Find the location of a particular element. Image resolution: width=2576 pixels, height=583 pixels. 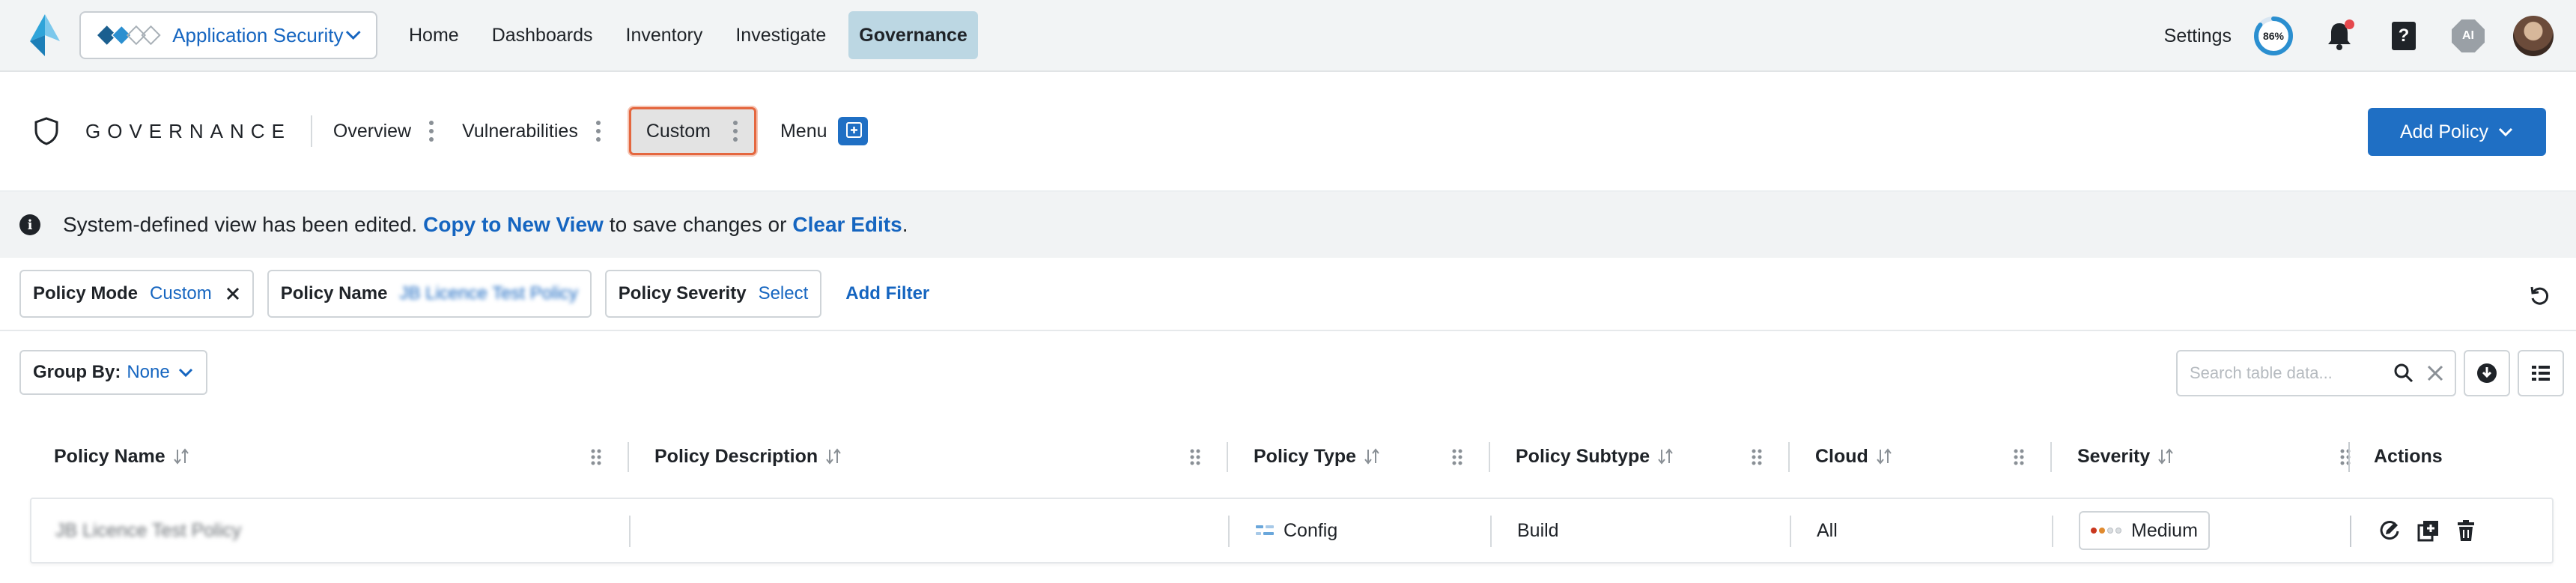

settings-link: Settings is located at coordinates (2198, 36).